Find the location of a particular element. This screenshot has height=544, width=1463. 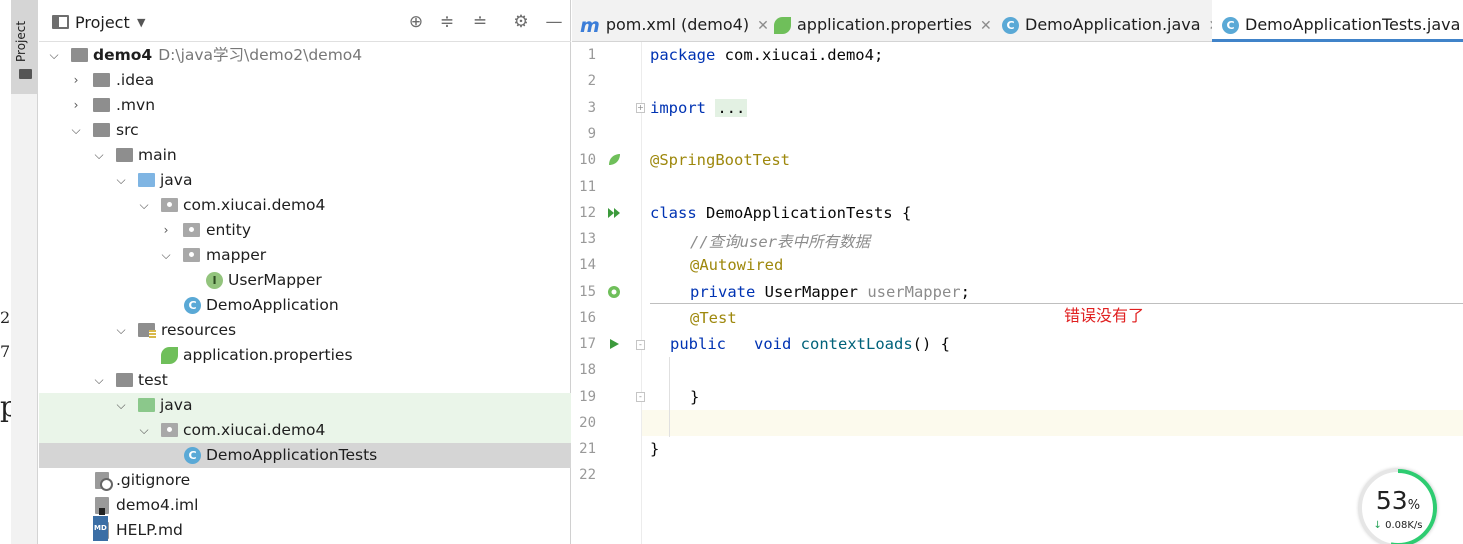

tab-demoapplicationtests: C DemoApplicationTests.java is located at coordinates (1337, 21).